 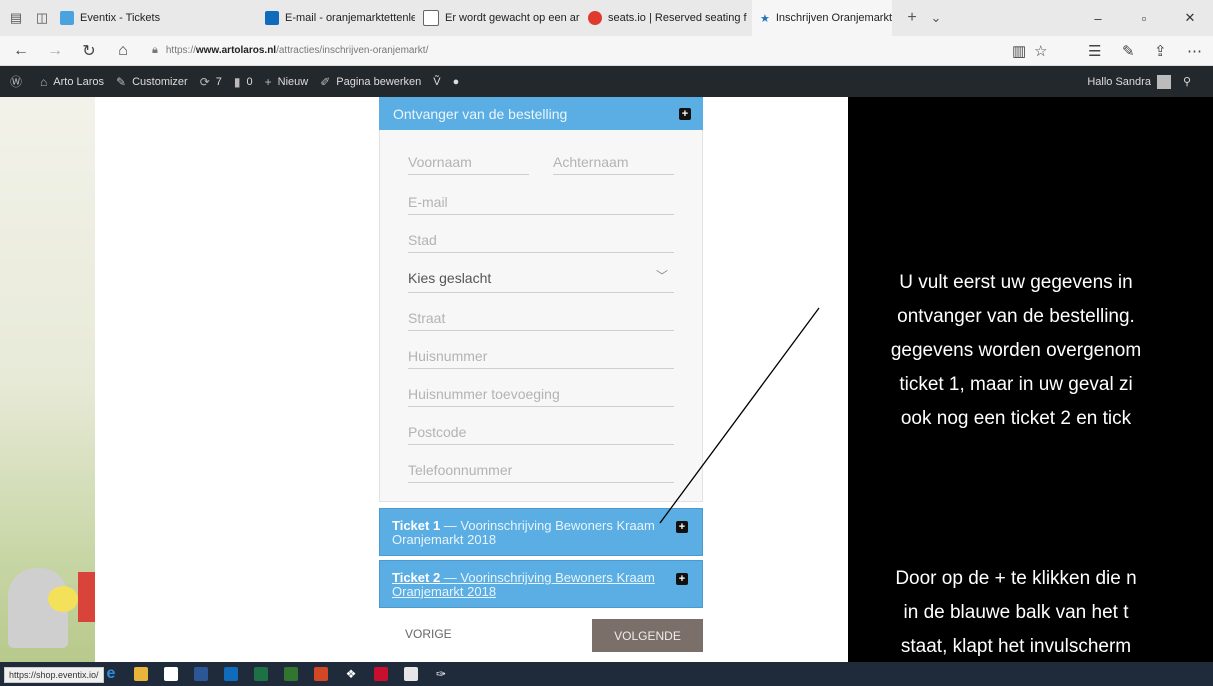 What do you see at coordinates (79, 81) in the screenshot?
I see `wp-site-label: Arto Laros` at bounding box center [79, 81].